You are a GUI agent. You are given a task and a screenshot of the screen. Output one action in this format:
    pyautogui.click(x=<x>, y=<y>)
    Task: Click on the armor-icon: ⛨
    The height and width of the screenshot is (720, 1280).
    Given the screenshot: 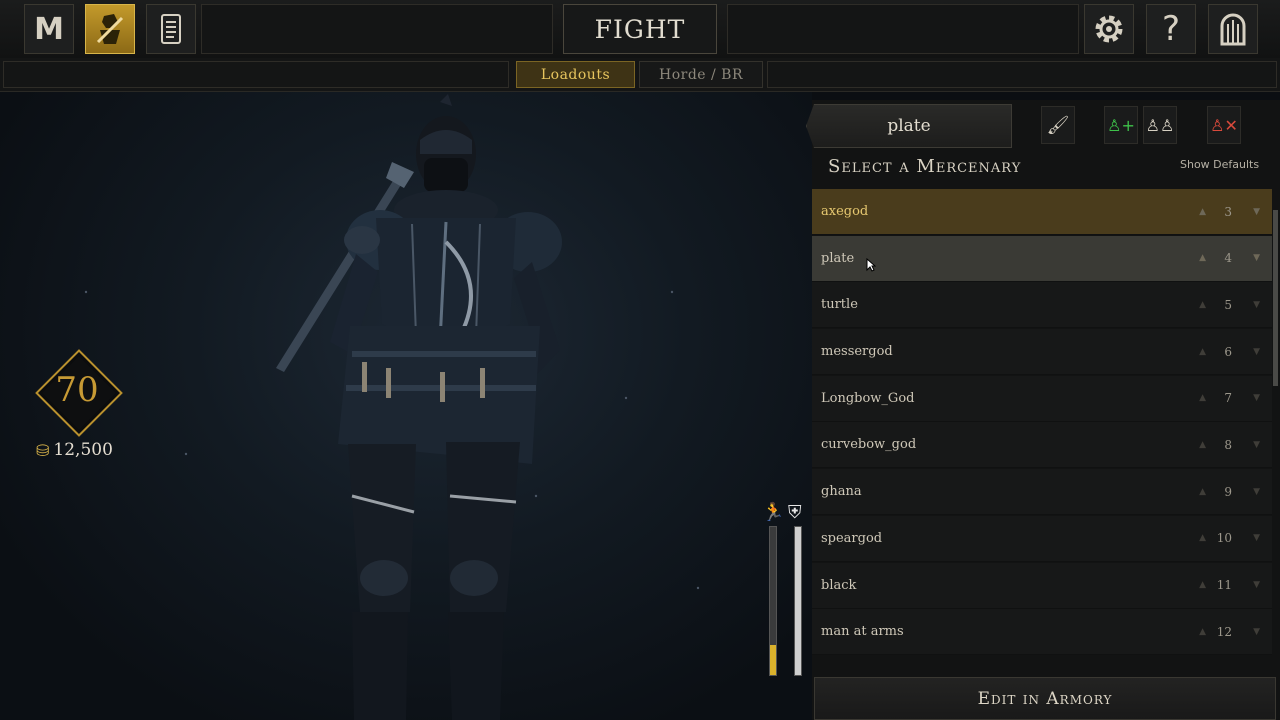 What is the action you would take?
    pyautogui.click(x=795, y=512)
    